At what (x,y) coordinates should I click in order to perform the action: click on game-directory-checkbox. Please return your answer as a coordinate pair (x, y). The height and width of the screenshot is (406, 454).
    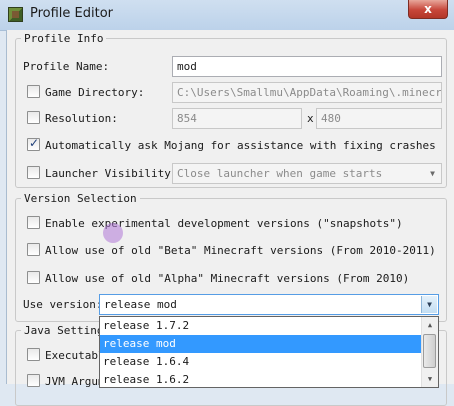
    Looking at the image, I should click on (33, 91).